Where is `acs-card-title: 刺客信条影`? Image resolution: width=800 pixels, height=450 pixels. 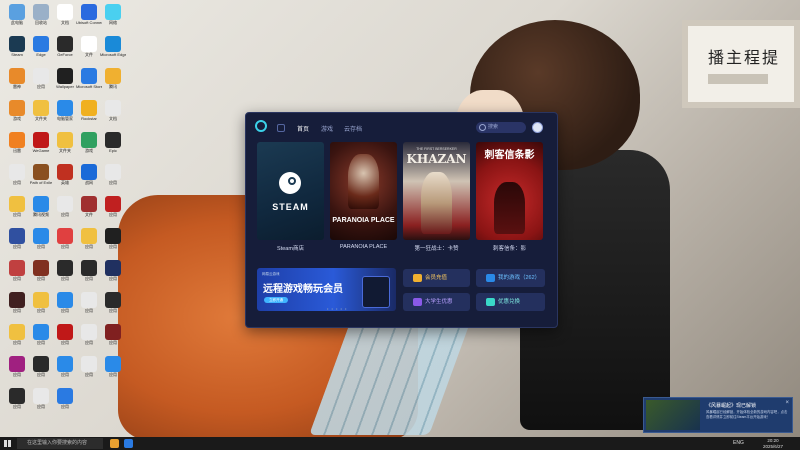
acs-card-title: 刺客信条影 is located at coordinates (509, 155).